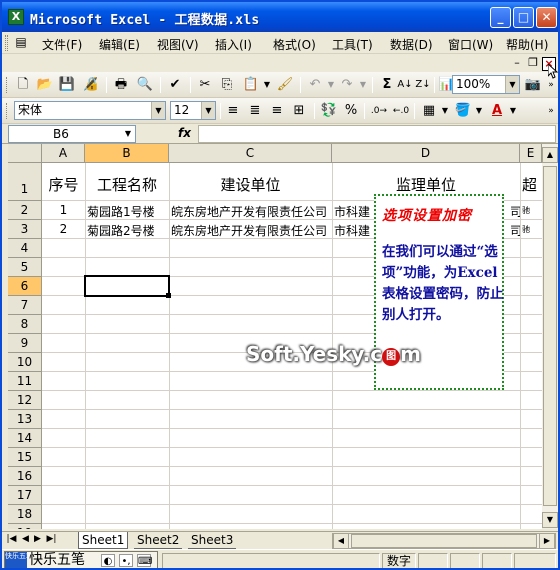  What do you see at coordinates (426, 184) in the screenshot?
I see `cell-d1: 监理单位` at bounding box center [426, 184].